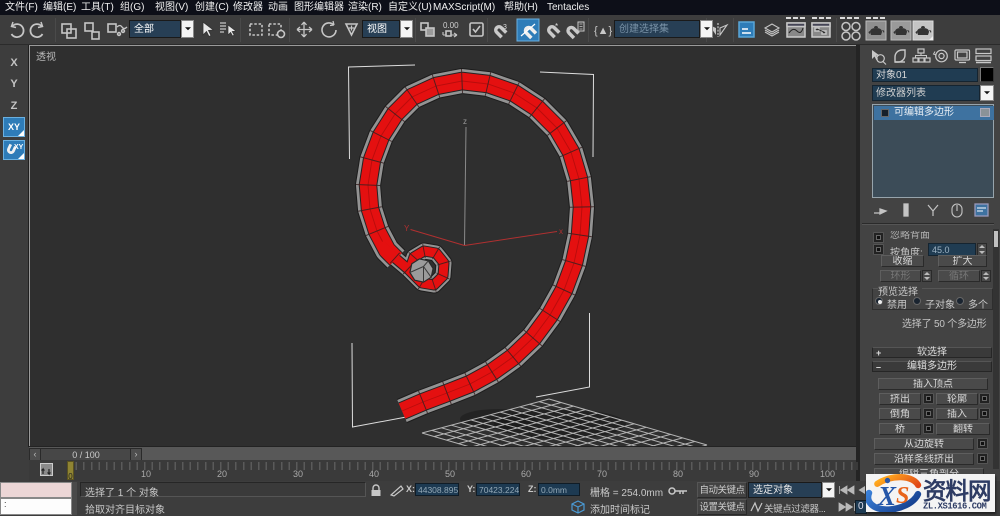 The image size is (1000, 516). Describe the element at coordinates (957, 491) in the screenshot. I see `svg-text: 资料网` at that location.